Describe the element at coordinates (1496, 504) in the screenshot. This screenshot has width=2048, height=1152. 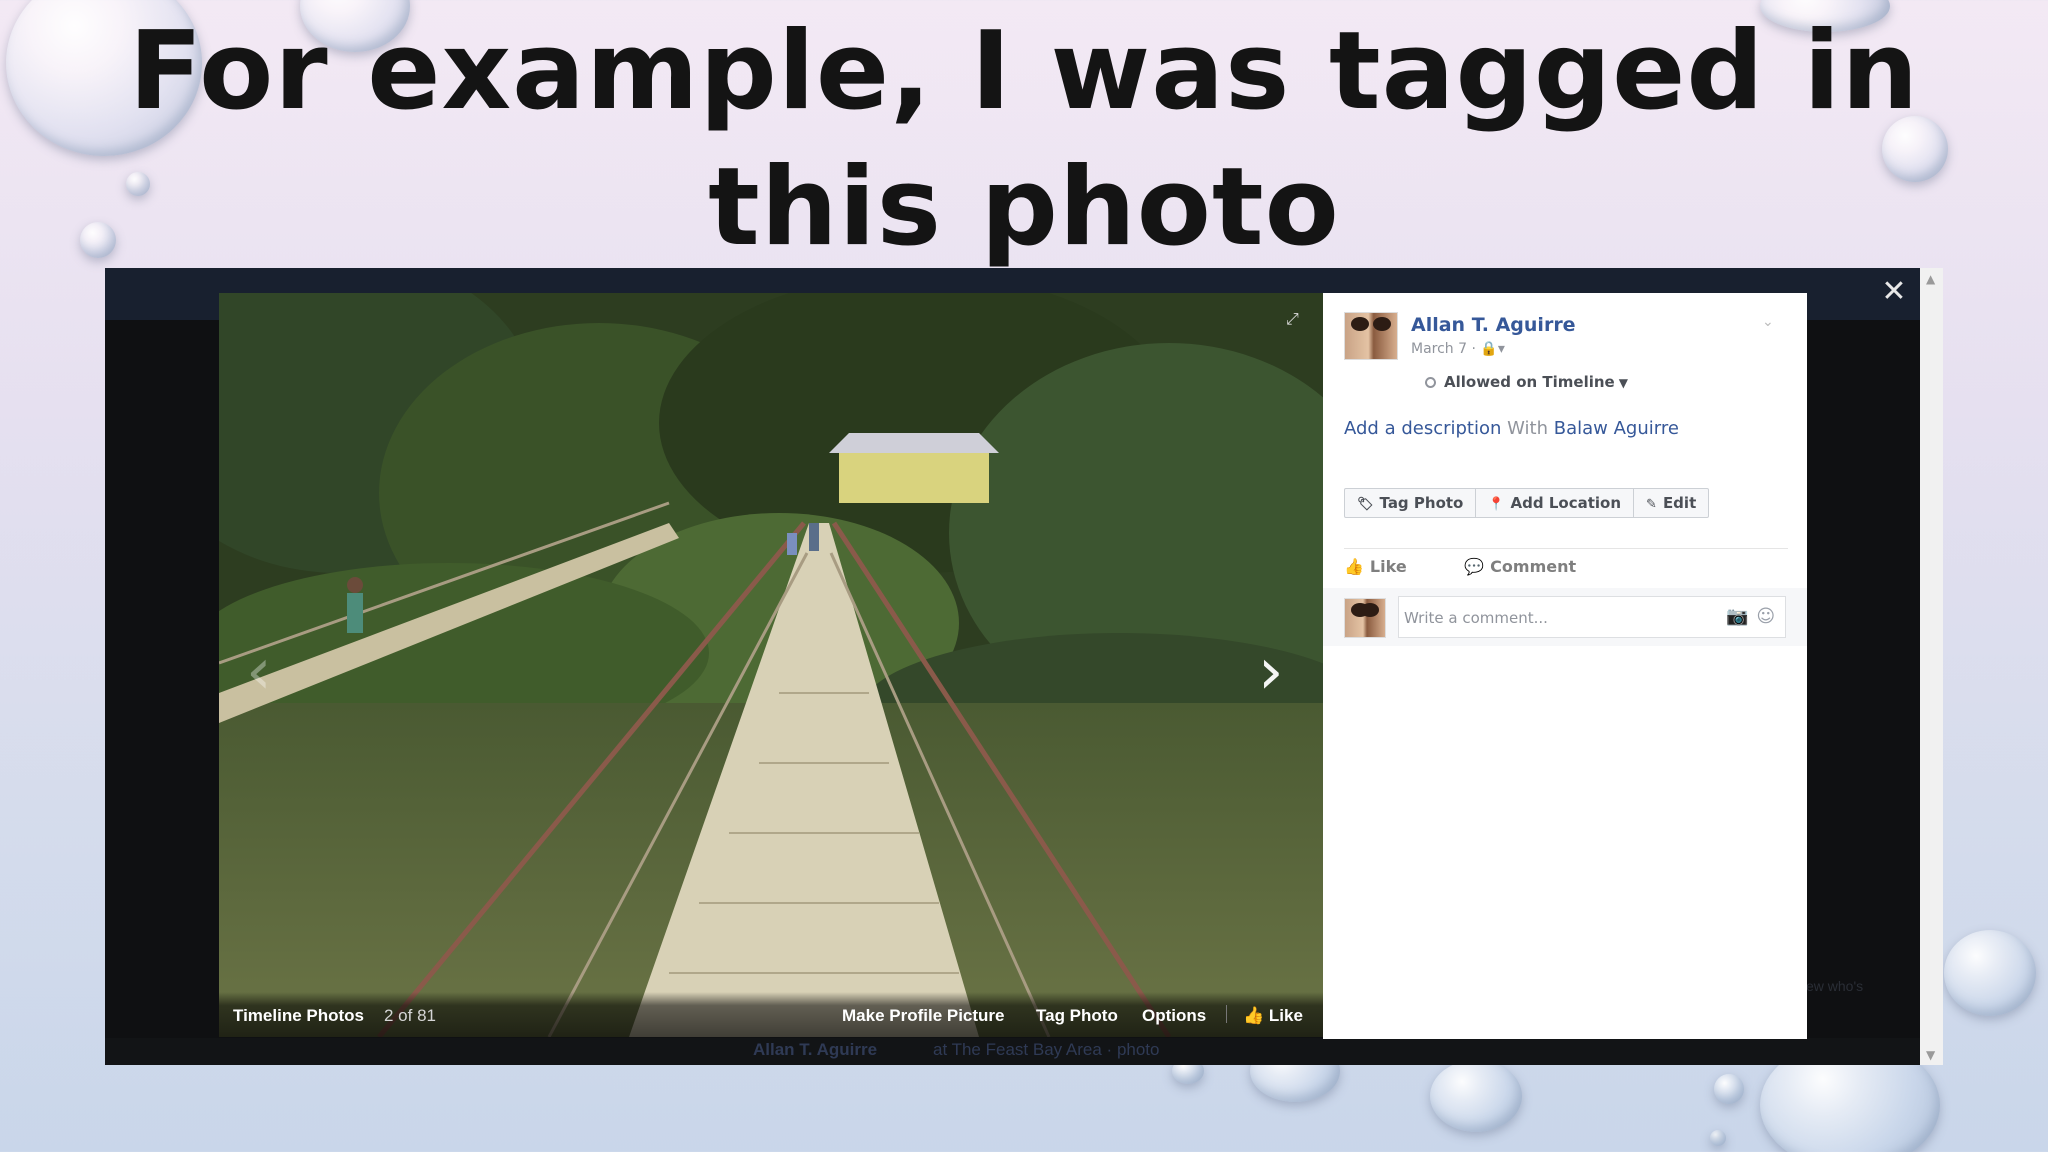
I see `location-pin-icon: 📍` at that location.